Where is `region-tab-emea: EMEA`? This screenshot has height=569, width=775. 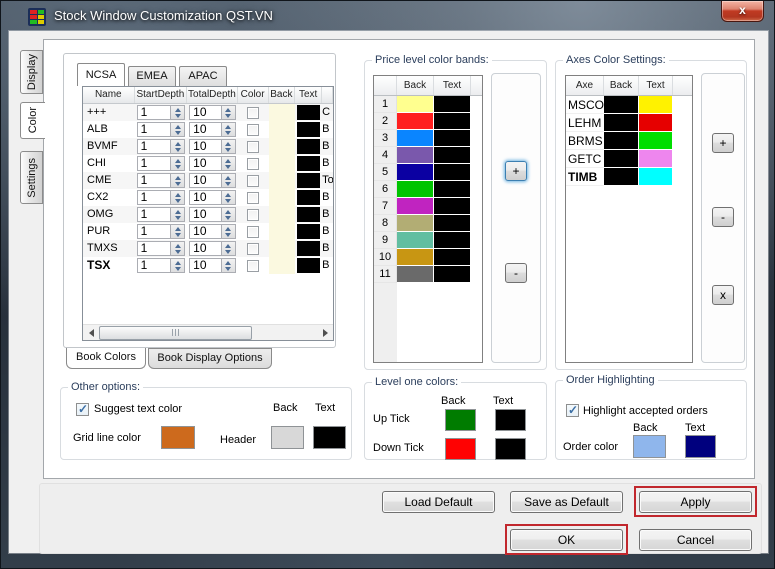 region-tab-emea: EMEA is located at coordinates (152, 76).